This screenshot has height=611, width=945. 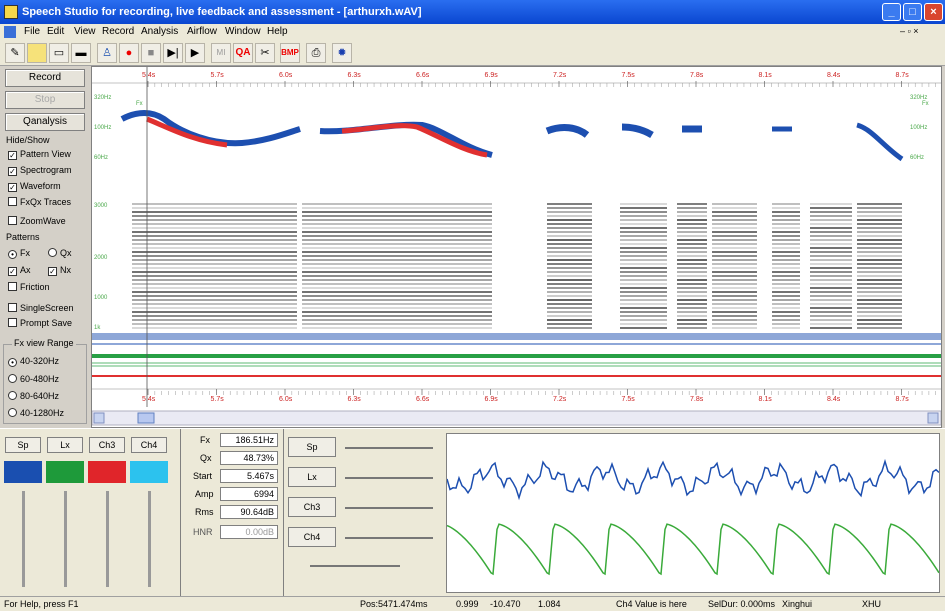 What do you see at coordinates (41, 308) in the screenshot?
I see `singlescreen-checkbox: SingleScreen` at bounding box center [41, 308].